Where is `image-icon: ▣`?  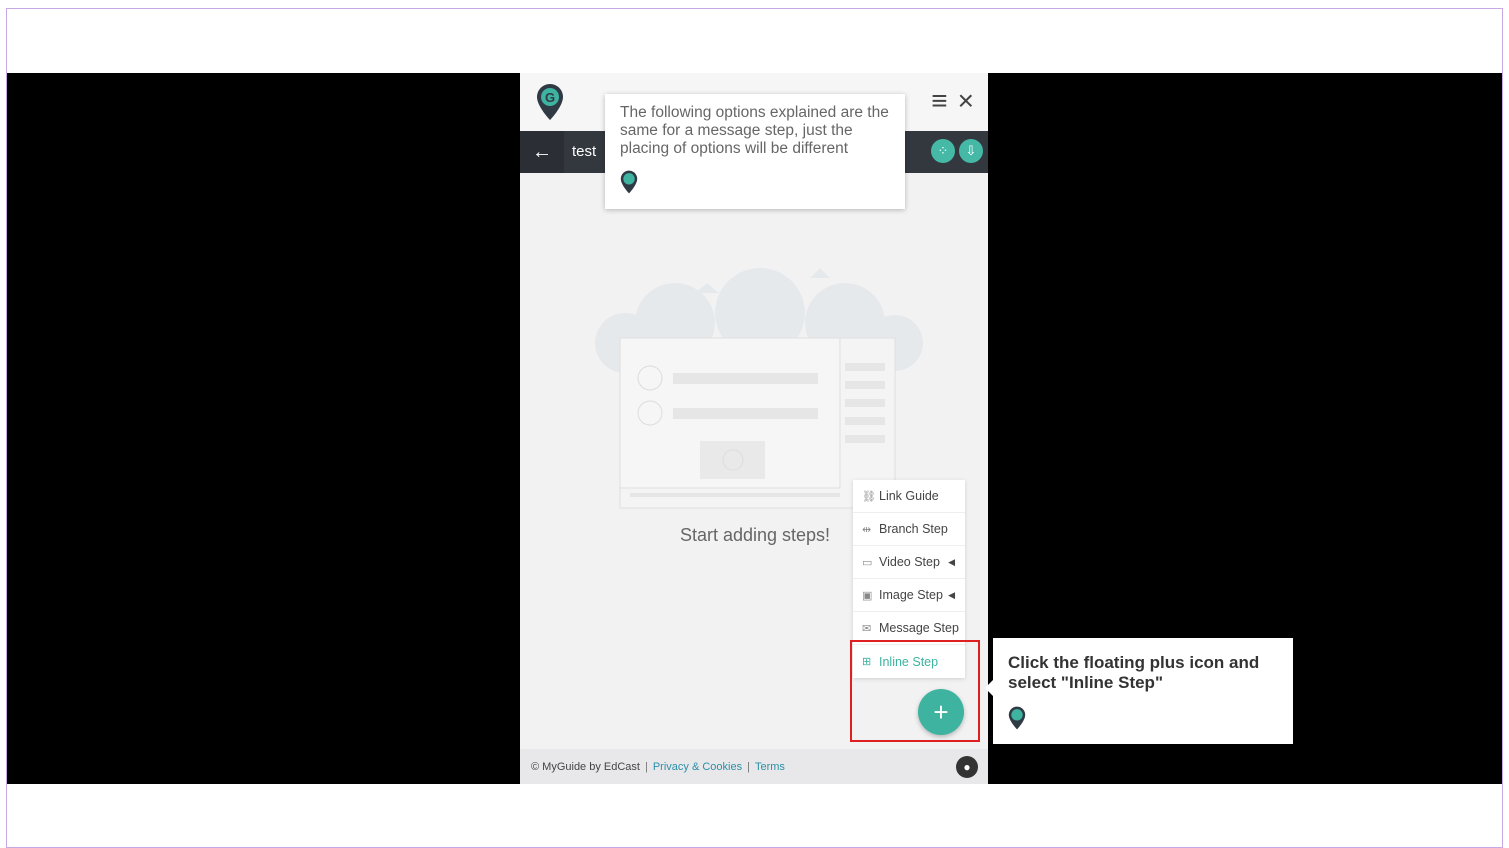 image-icon: ▣ is located at coordinates (867, 595).